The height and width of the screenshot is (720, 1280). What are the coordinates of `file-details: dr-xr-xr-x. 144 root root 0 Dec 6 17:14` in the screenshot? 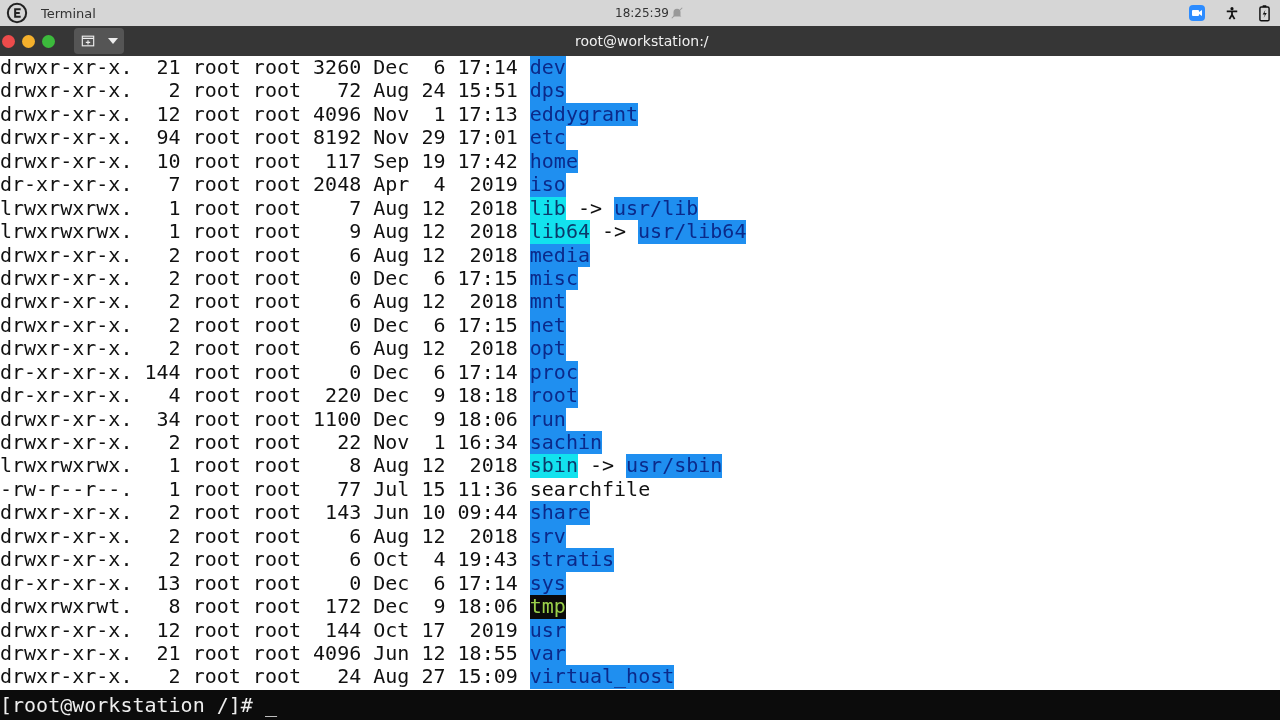 It's located at (259, 372).